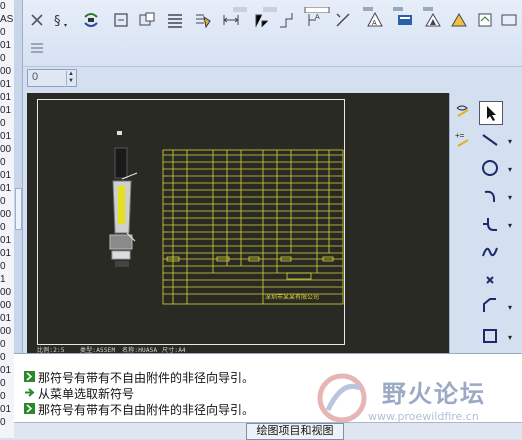 The width and height of the screenshot is (522, 440). What do you see at coordinates (485, 20) in the screenshot?
I see `import-icon` at bounding box center [485, 20].